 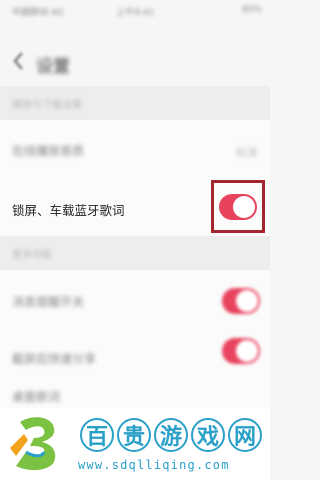 I want to click on page-title: 设置, so click(x=53, y=67).